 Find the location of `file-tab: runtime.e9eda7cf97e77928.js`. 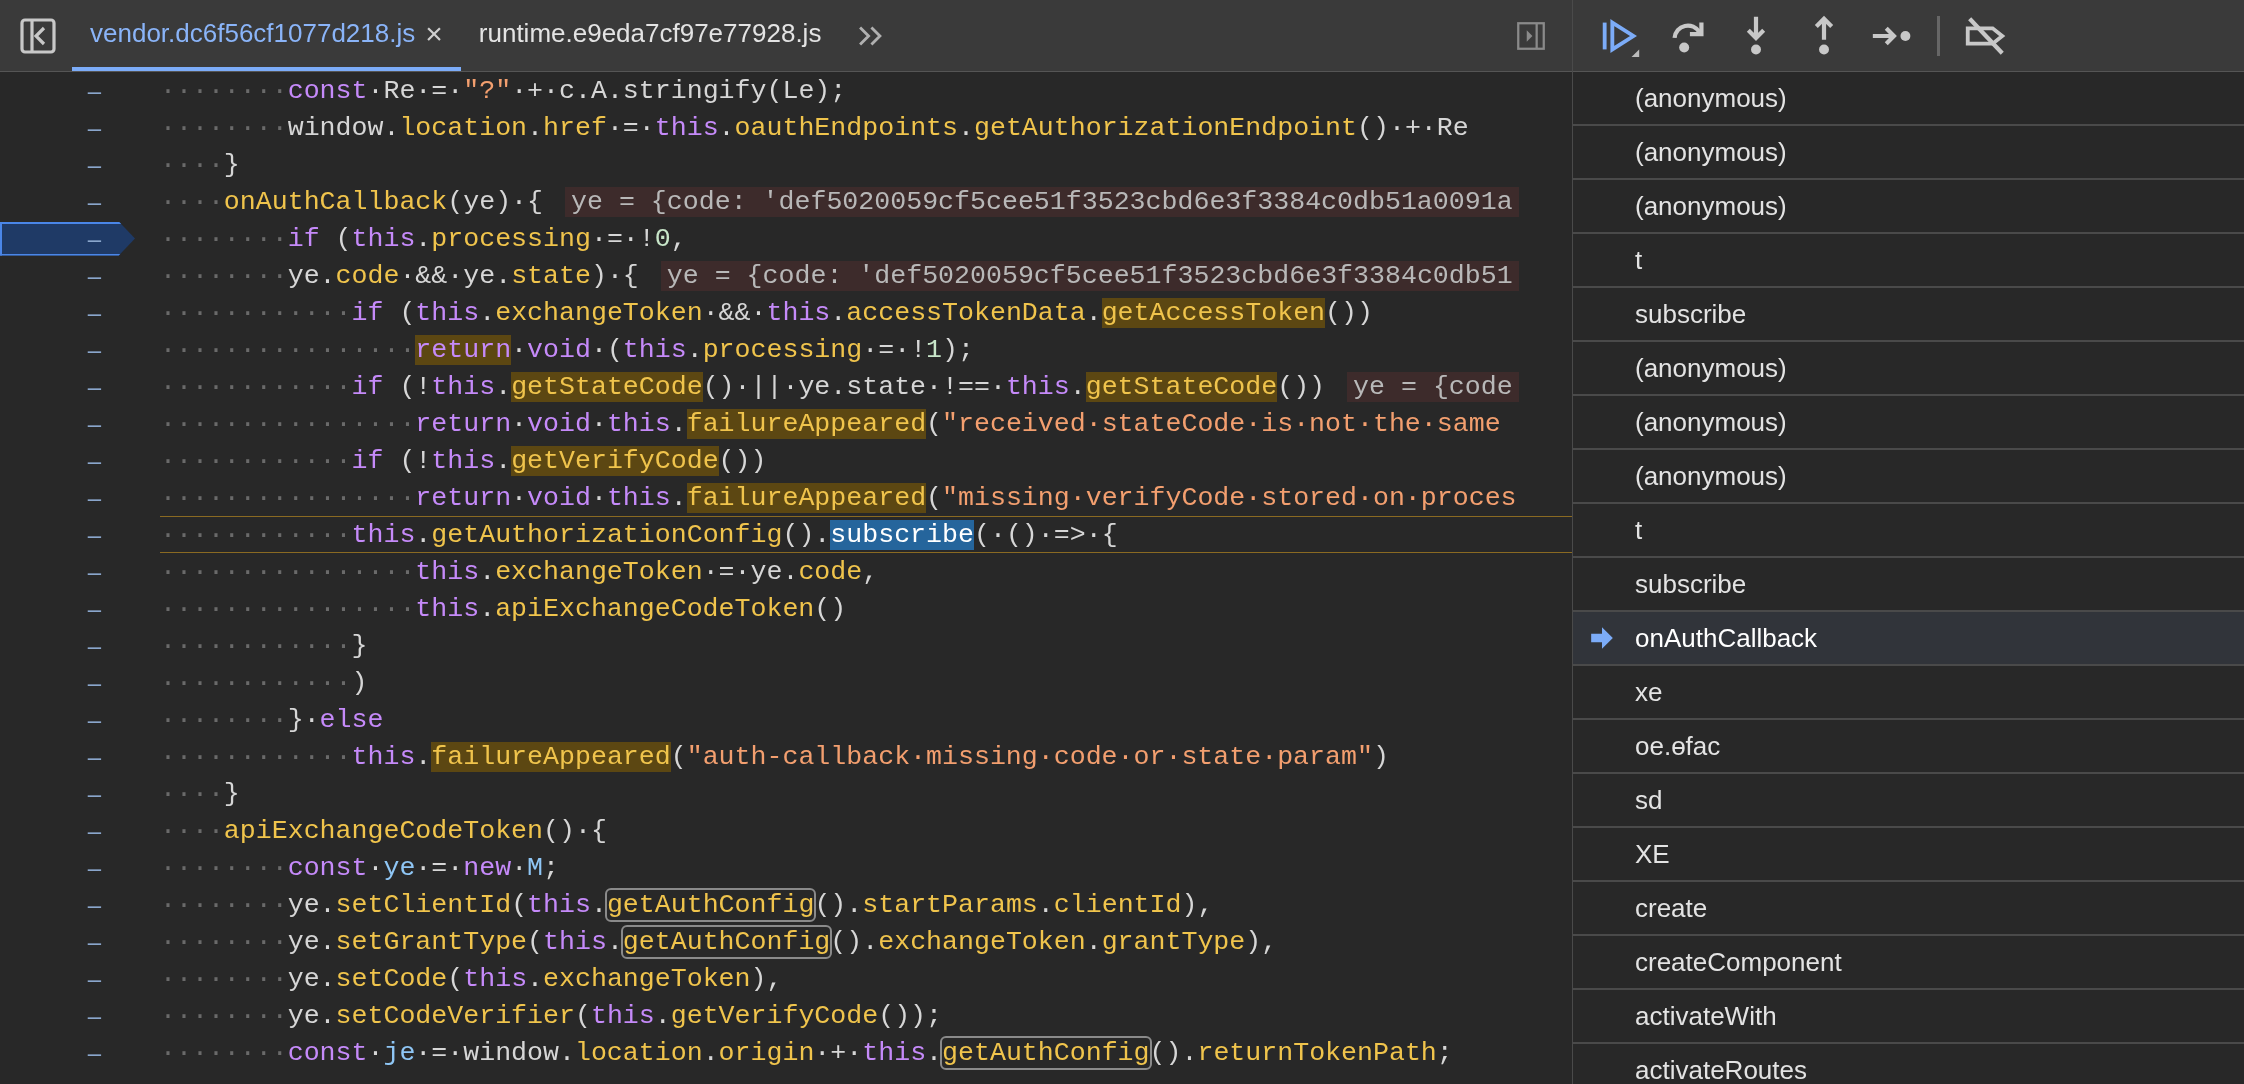

file-tab: runtime.e9eda7cf97e77928.js is located at coordinates (650, 35).